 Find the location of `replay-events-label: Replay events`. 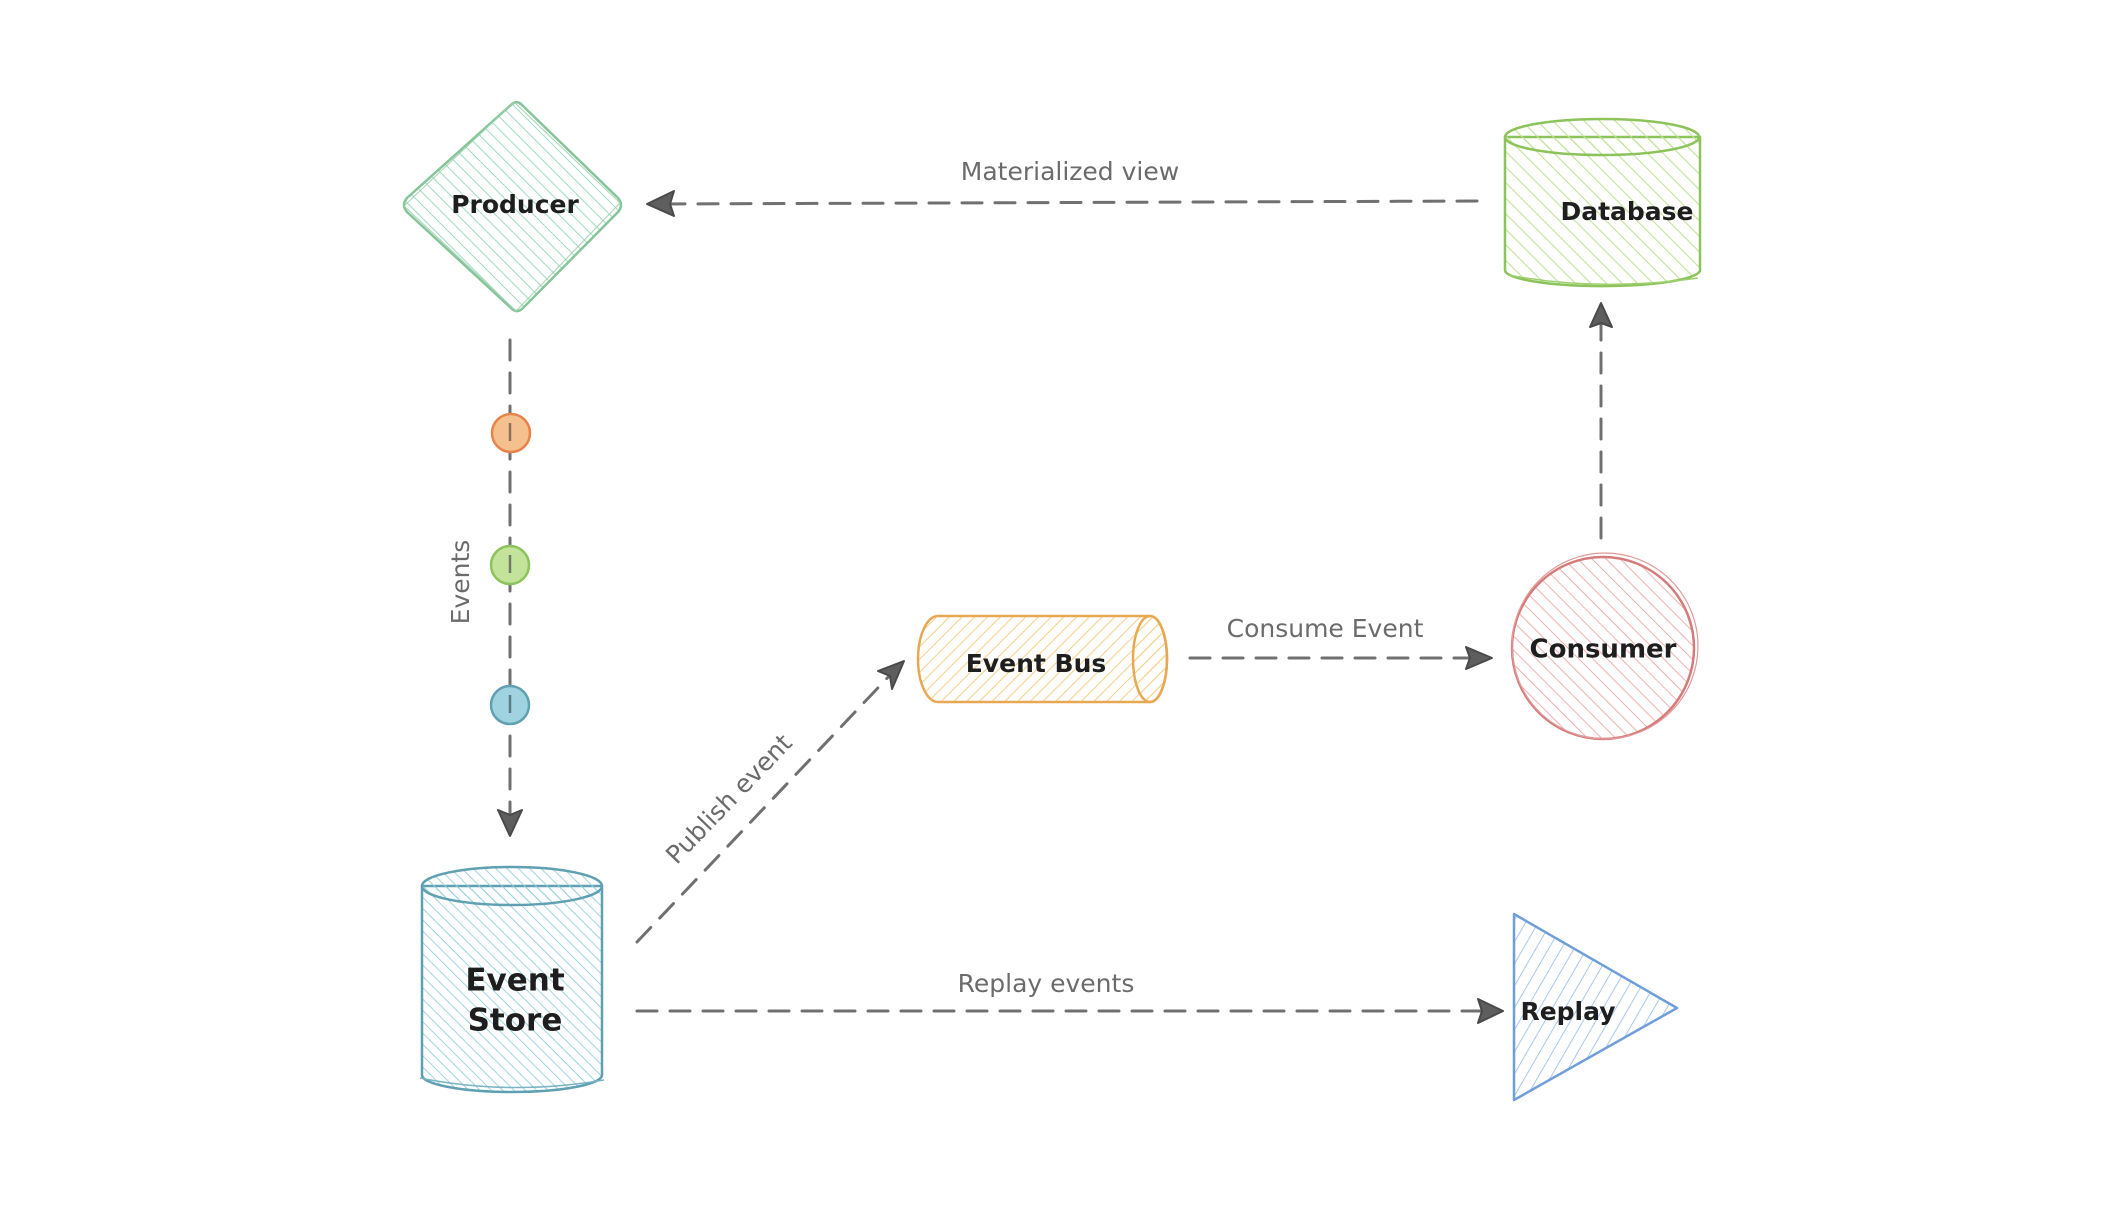

replay-events-label: Replay events is located at coordinates (1046, 983).